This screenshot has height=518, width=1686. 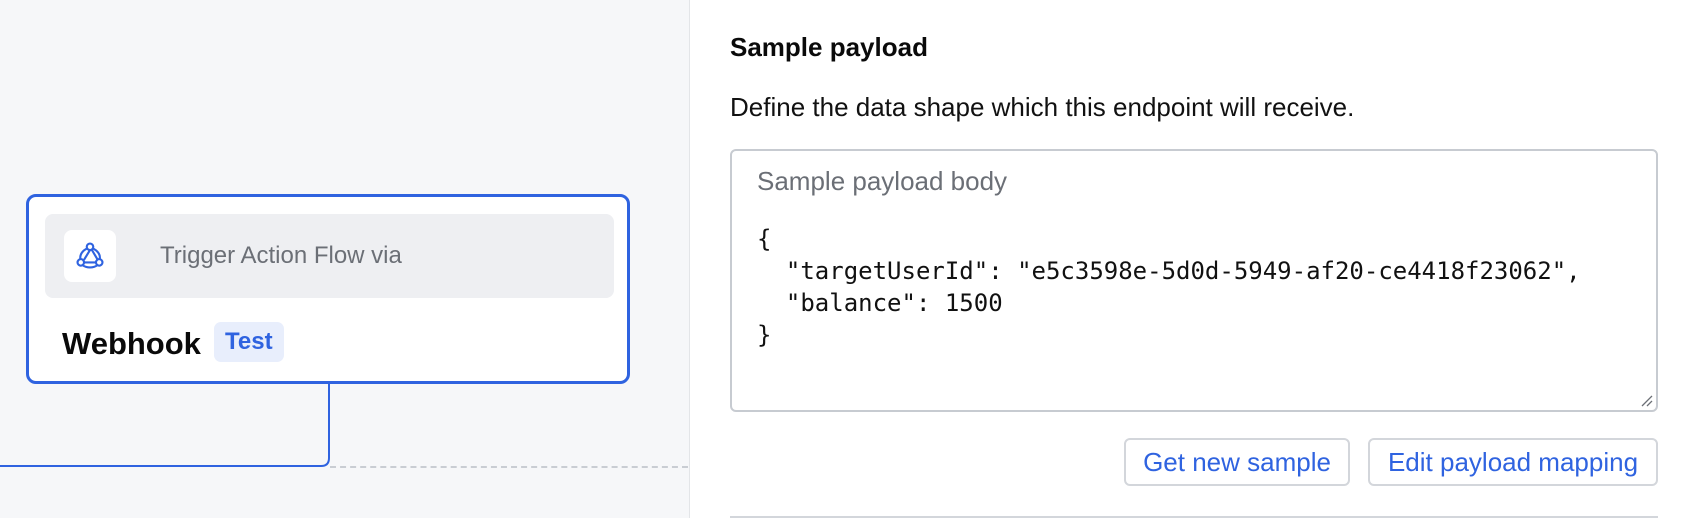 What do you see at coordinates (131, 343) in the screenshot?
I see `node-title: Webhook` at bounding box center [131, 343].